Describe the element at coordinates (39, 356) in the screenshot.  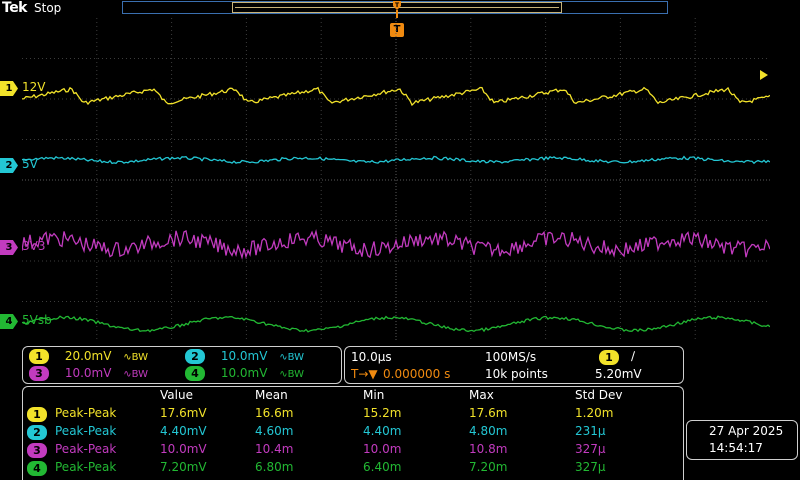
I see `ch1-badge: 1` at that location.